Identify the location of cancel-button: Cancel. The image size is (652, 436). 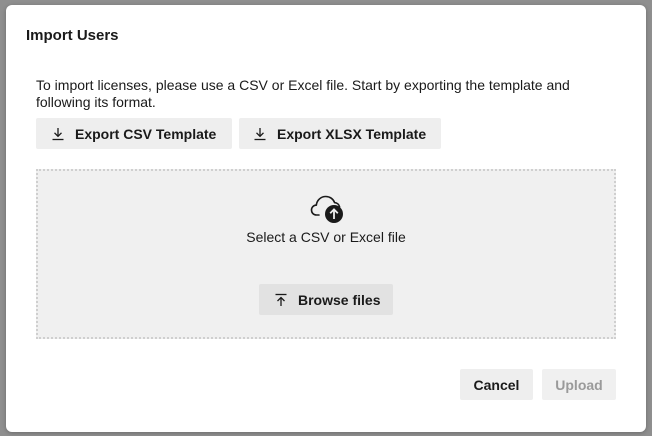
(496, 384).